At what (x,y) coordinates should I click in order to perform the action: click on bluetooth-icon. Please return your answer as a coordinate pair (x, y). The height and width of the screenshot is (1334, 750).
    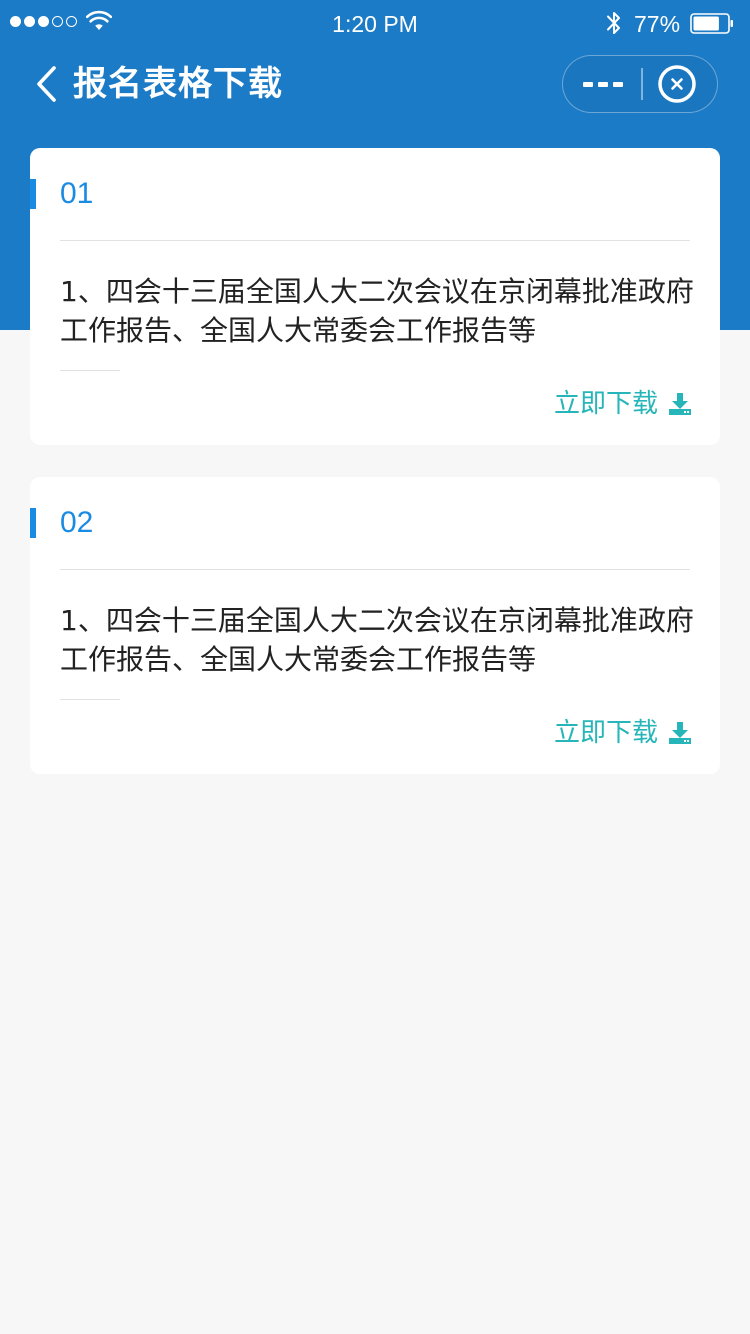
    Looking at the image, I should click on (613, 23).